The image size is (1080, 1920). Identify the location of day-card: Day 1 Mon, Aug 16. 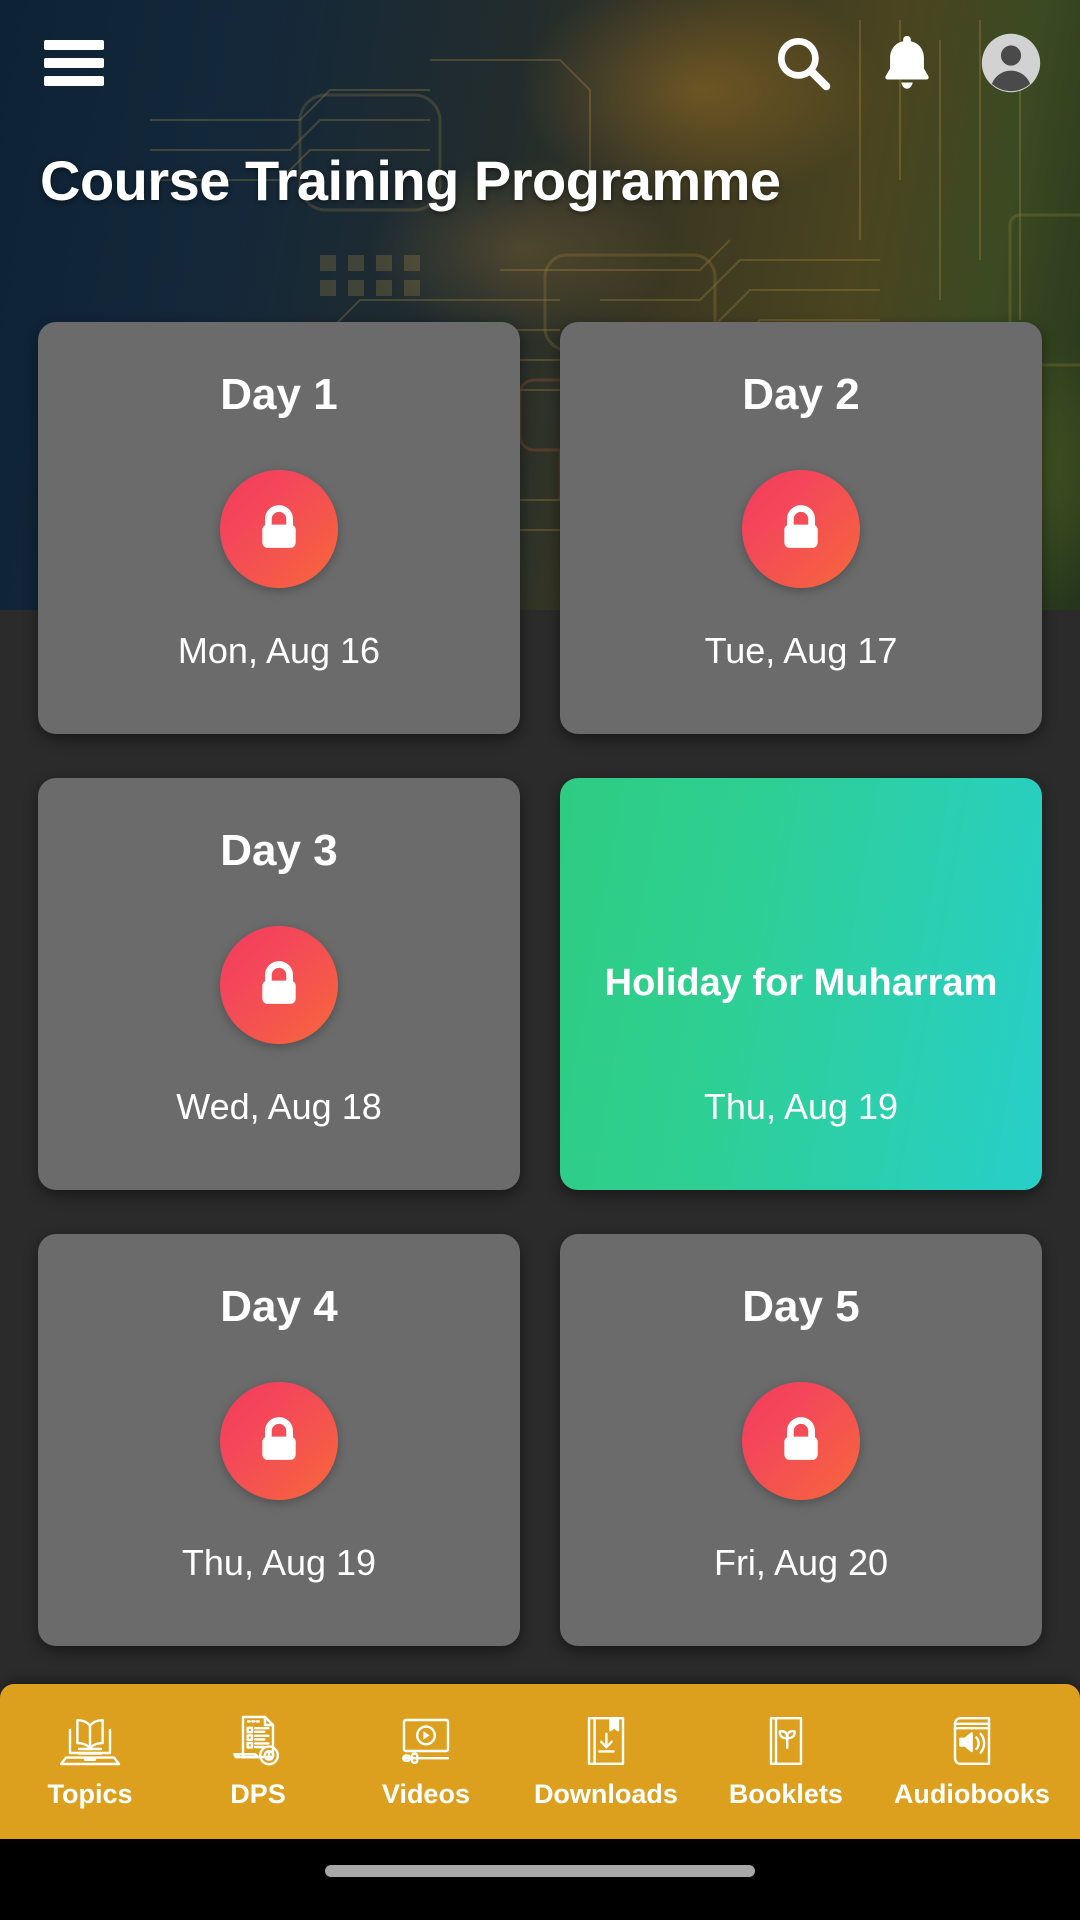
(279, 528).